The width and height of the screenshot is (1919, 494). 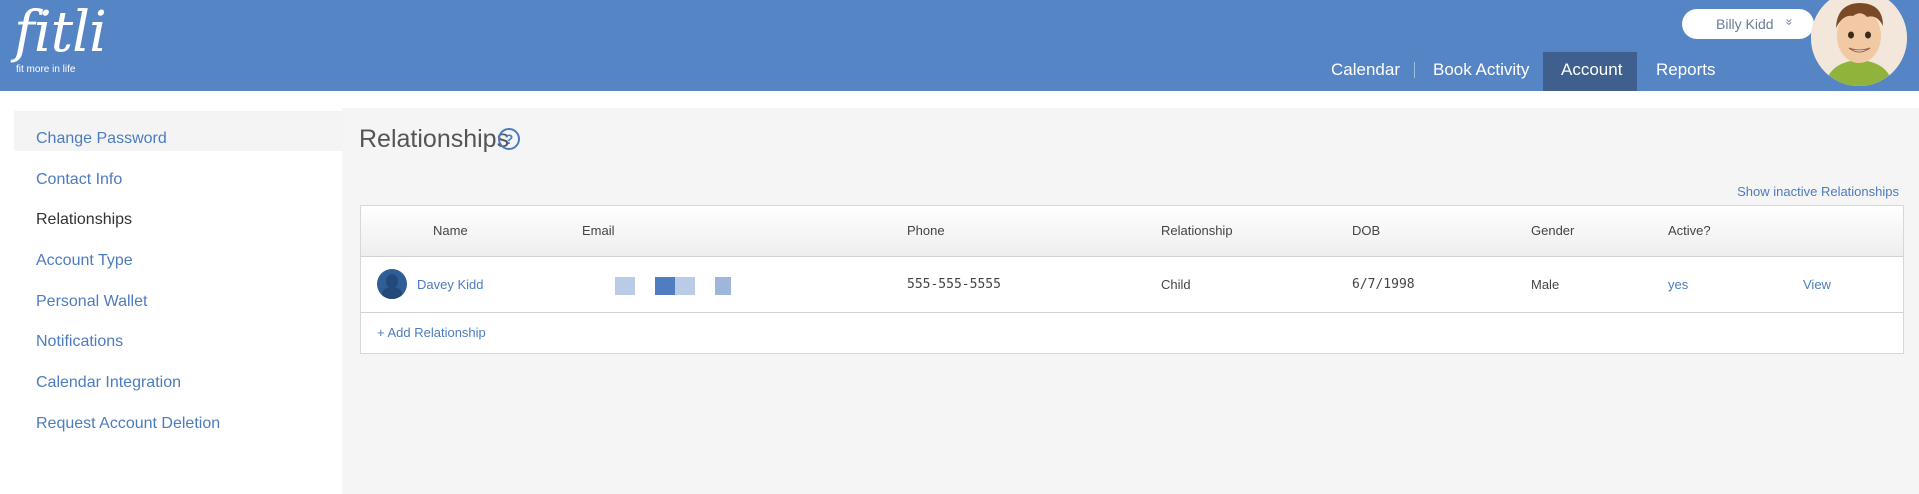 I want to click on gender-cell: Male, so click(x=1545, y=284).